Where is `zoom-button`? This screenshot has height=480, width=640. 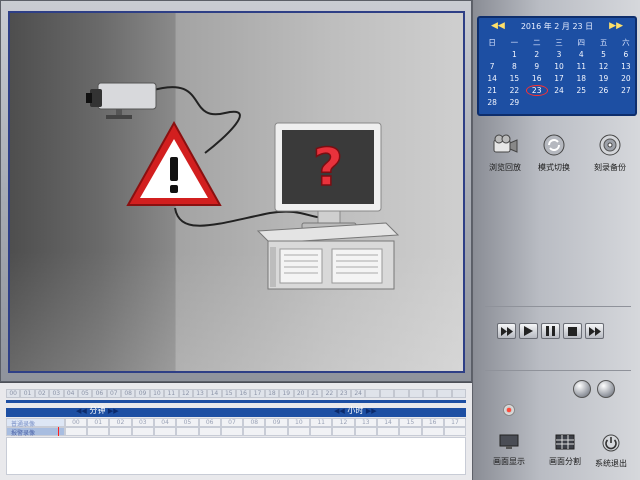
zoom-button is located at coordinates (582, 389).